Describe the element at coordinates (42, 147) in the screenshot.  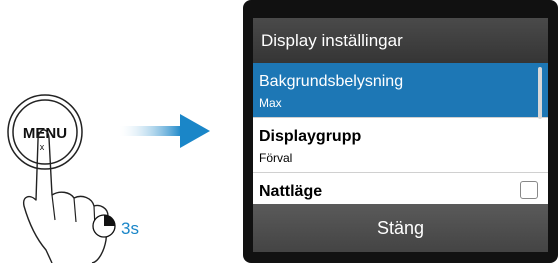
I see `menu-button-sublabel: x` at that location.